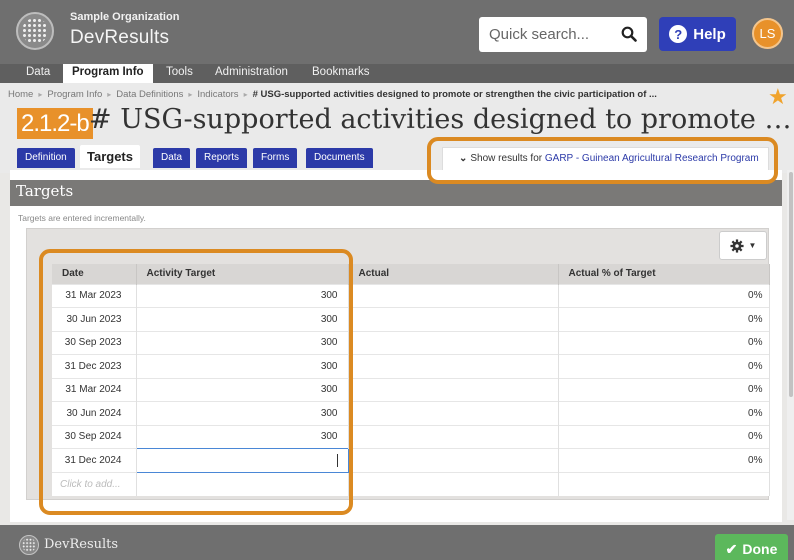  I want to click on indicator-code-badge: 2.1.2-b, so click(55, 123).